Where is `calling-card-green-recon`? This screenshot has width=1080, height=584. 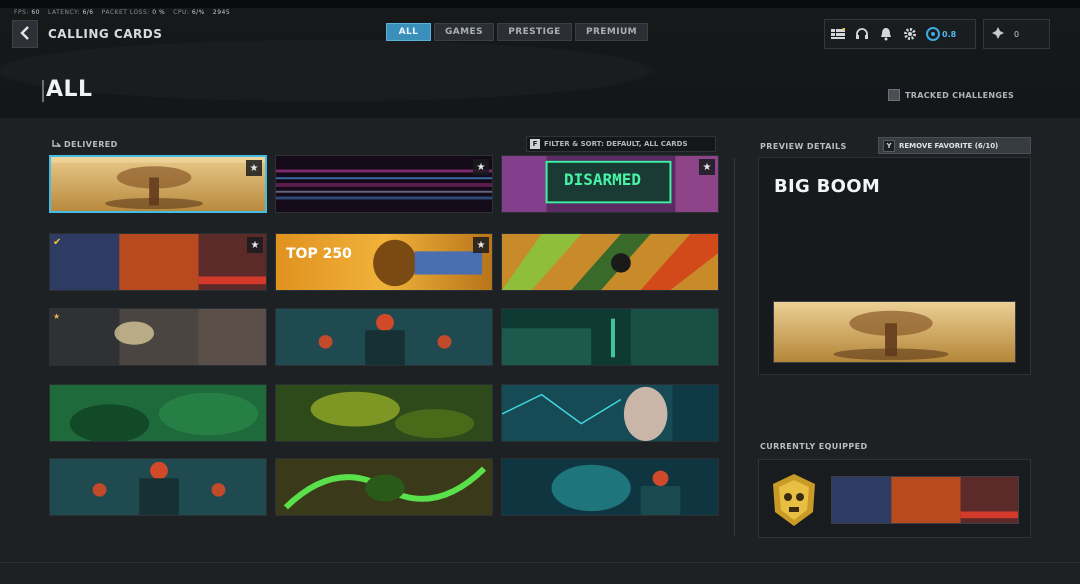 calling-card-green-recon is located at coordinates (158, 413).